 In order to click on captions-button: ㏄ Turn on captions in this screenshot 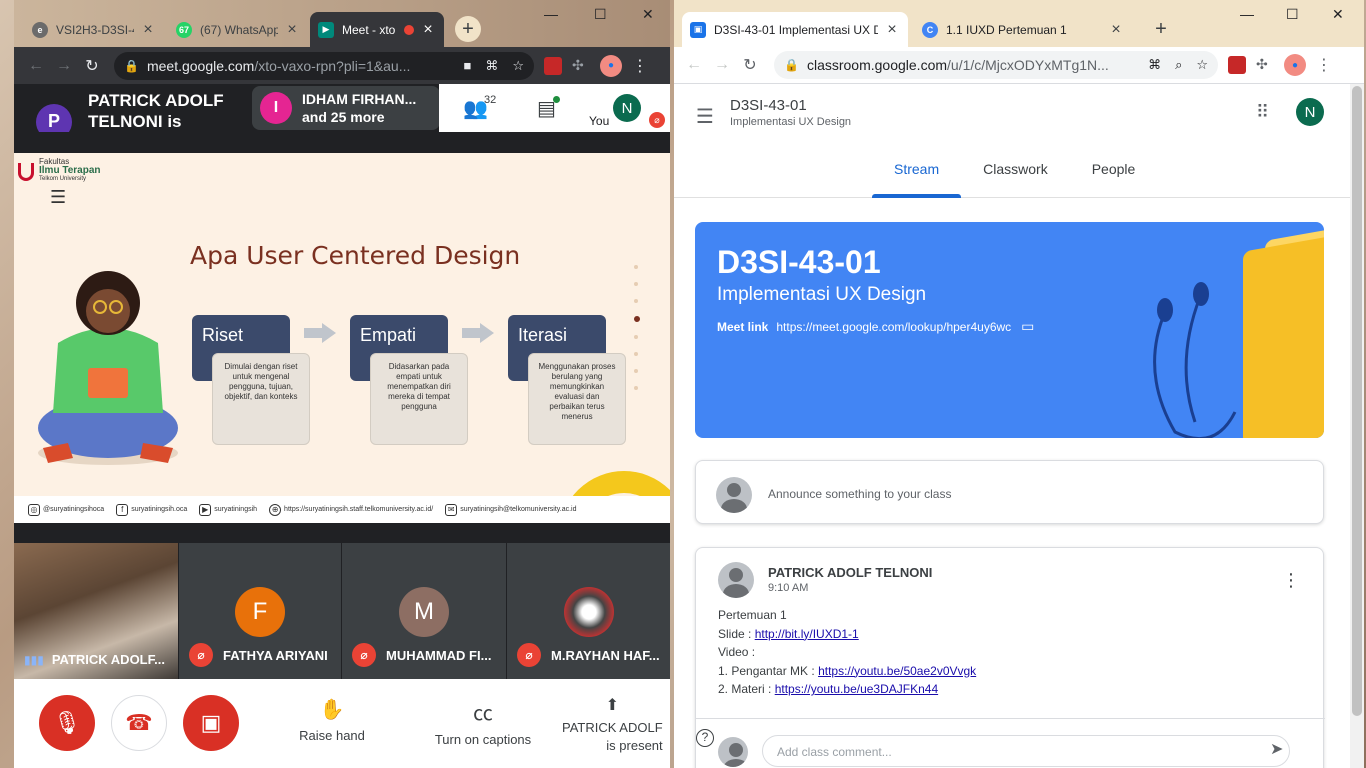, I will do `click(483, 722)`.